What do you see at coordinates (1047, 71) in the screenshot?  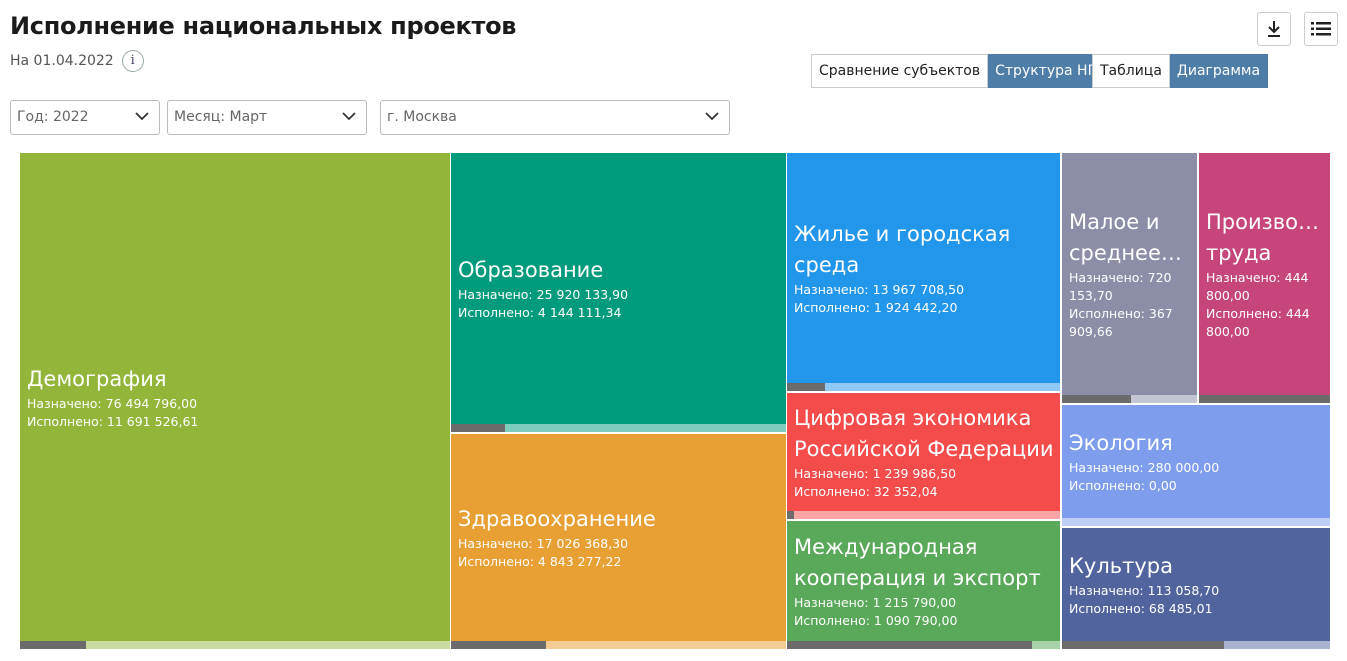 I see `tab-structure: Структура НП` at bounding box center [1047, 71].